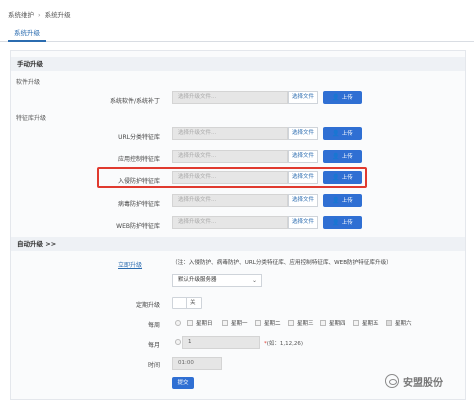  I want to click on time-input: 01:00, so click(197, 363).